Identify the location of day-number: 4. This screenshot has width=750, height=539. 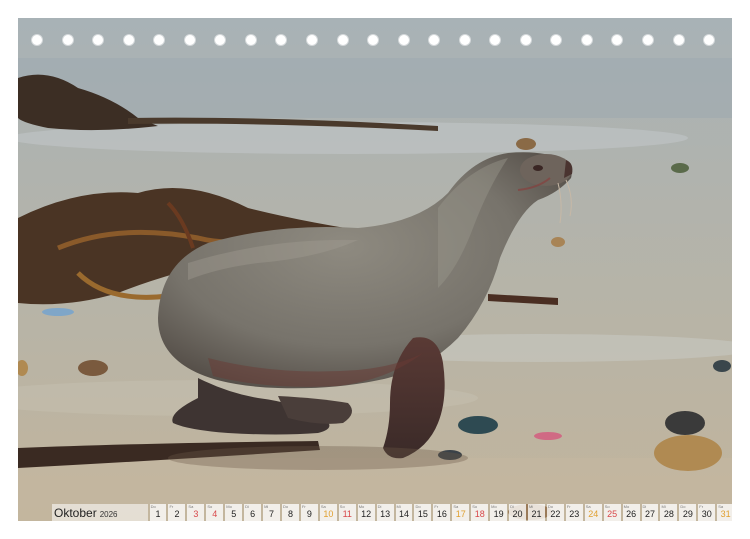
(215, 514).